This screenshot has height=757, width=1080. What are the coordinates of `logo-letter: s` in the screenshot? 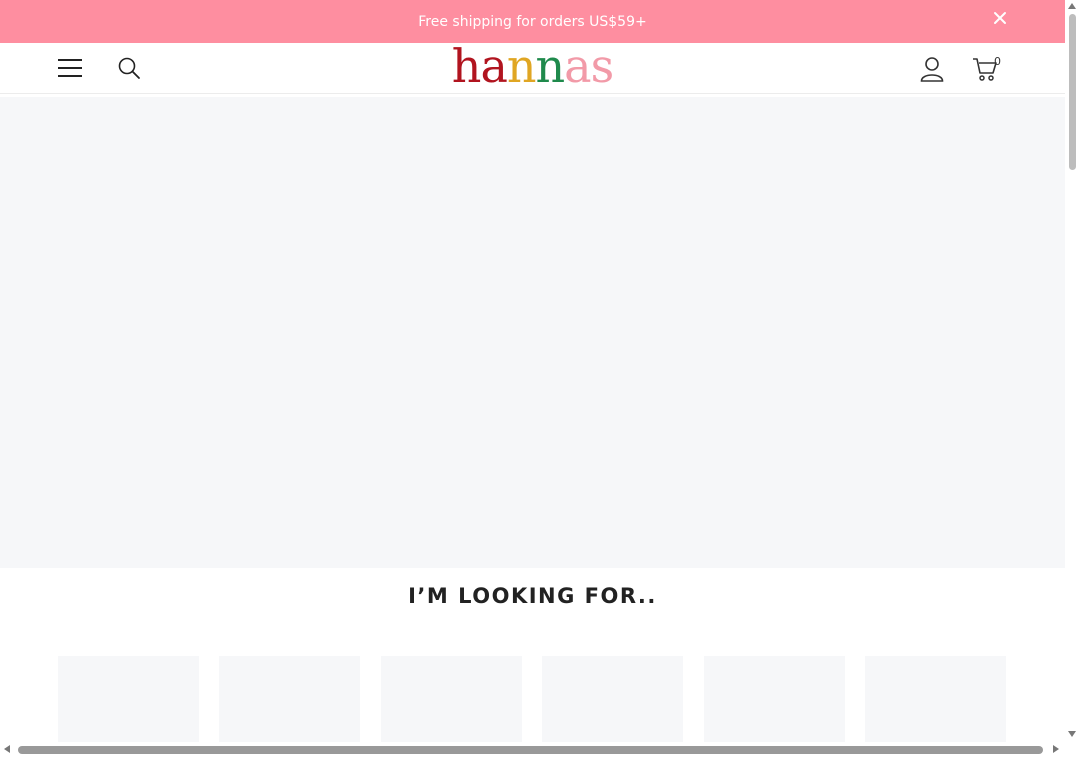 It's located at (602, 66).